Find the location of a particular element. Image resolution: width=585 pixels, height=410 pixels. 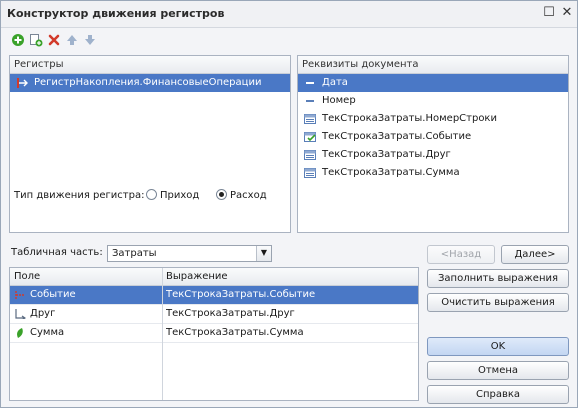

attribute-item: ТекСтрокаЗатраты.Сумма is located at coordinates (433, 173).